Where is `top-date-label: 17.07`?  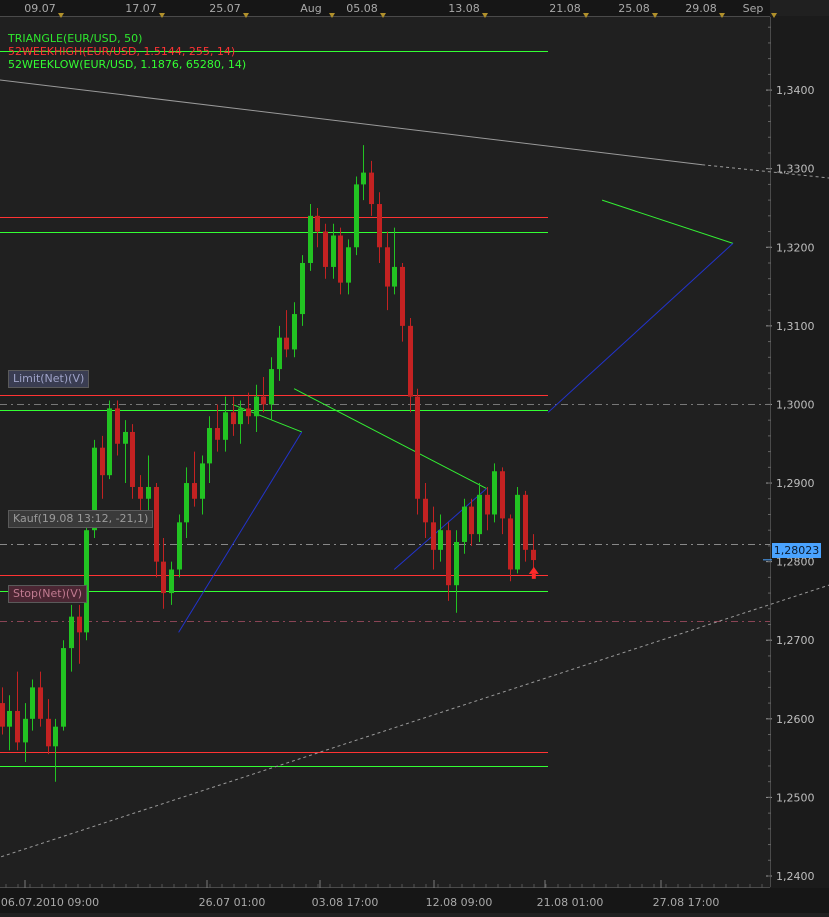 top-date-label: 17.07 is located at coordinates (141, 8).